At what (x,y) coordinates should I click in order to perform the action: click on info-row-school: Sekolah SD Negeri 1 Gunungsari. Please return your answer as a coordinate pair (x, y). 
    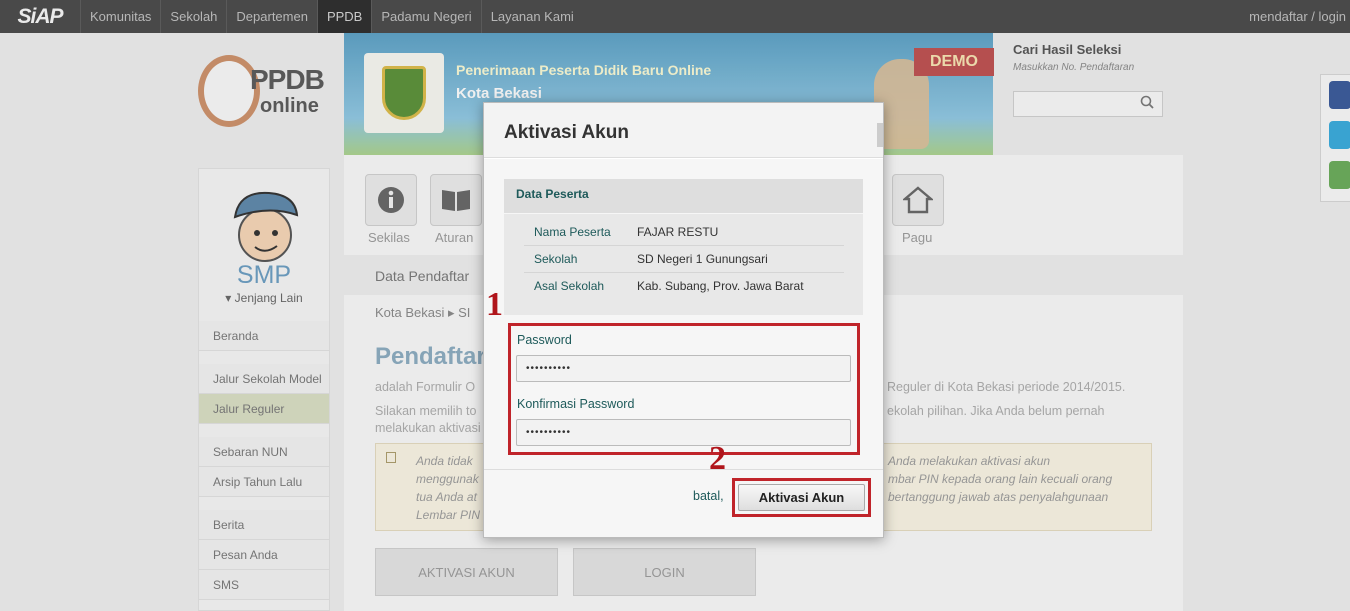
    Looking at the image, I should click on (684, 259).